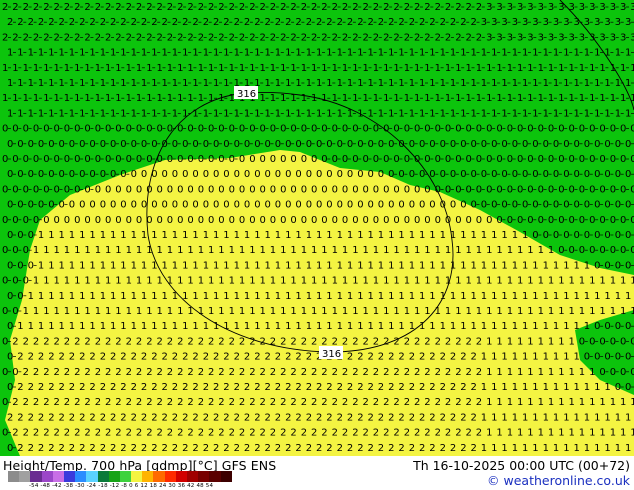 This screenshot has height=490, width=634. Describe the element at coordinates (558, 480) in the screenshot. I see `credit-link: © weatheronline.co.uk` at that location.